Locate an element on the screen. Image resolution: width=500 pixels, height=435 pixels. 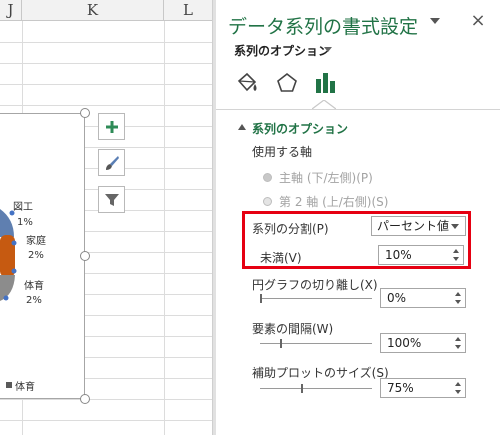
less-than-value: 10% is located at coordinates (398, 255).